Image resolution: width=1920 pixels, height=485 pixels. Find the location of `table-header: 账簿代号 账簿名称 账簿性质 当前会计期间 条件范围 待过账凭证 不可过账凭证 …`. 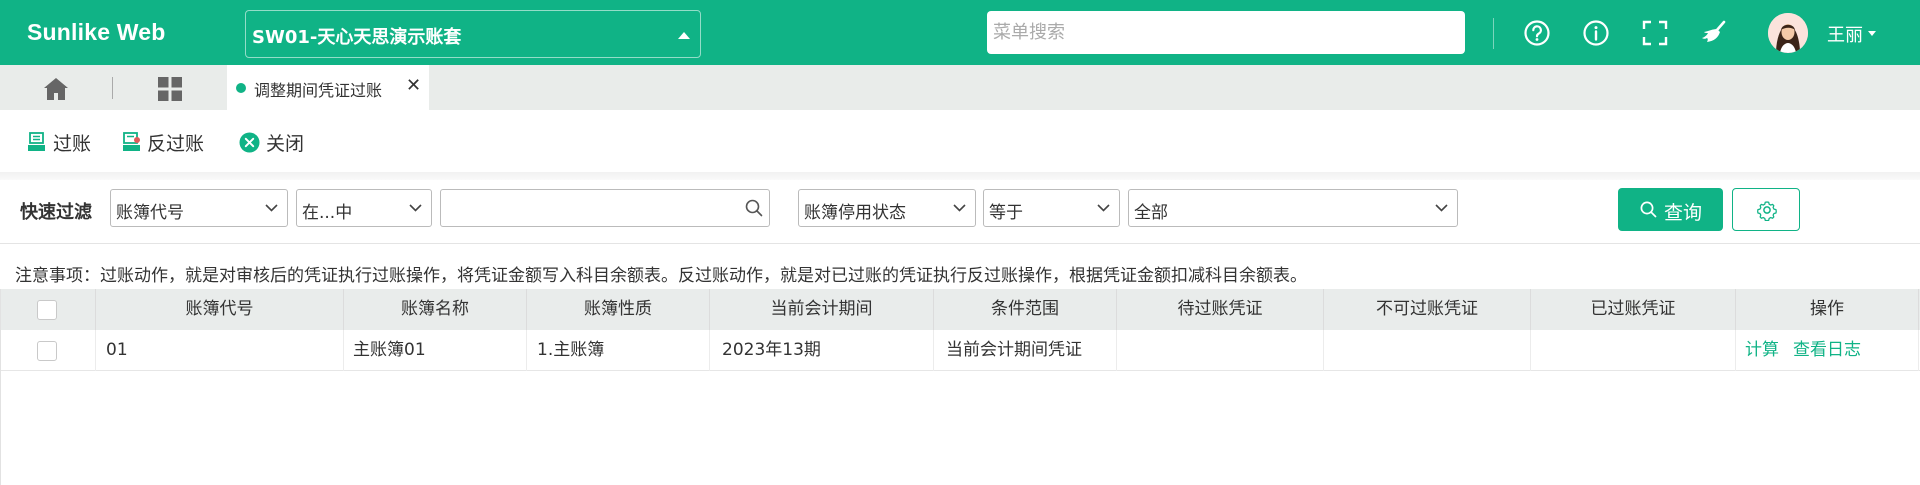

table-header: 账簿代号 账簿名称 账簿性质 当前会计期间 条件范围 待过账凭证 不可过账凭证 … is located at coordinates (960, 309).